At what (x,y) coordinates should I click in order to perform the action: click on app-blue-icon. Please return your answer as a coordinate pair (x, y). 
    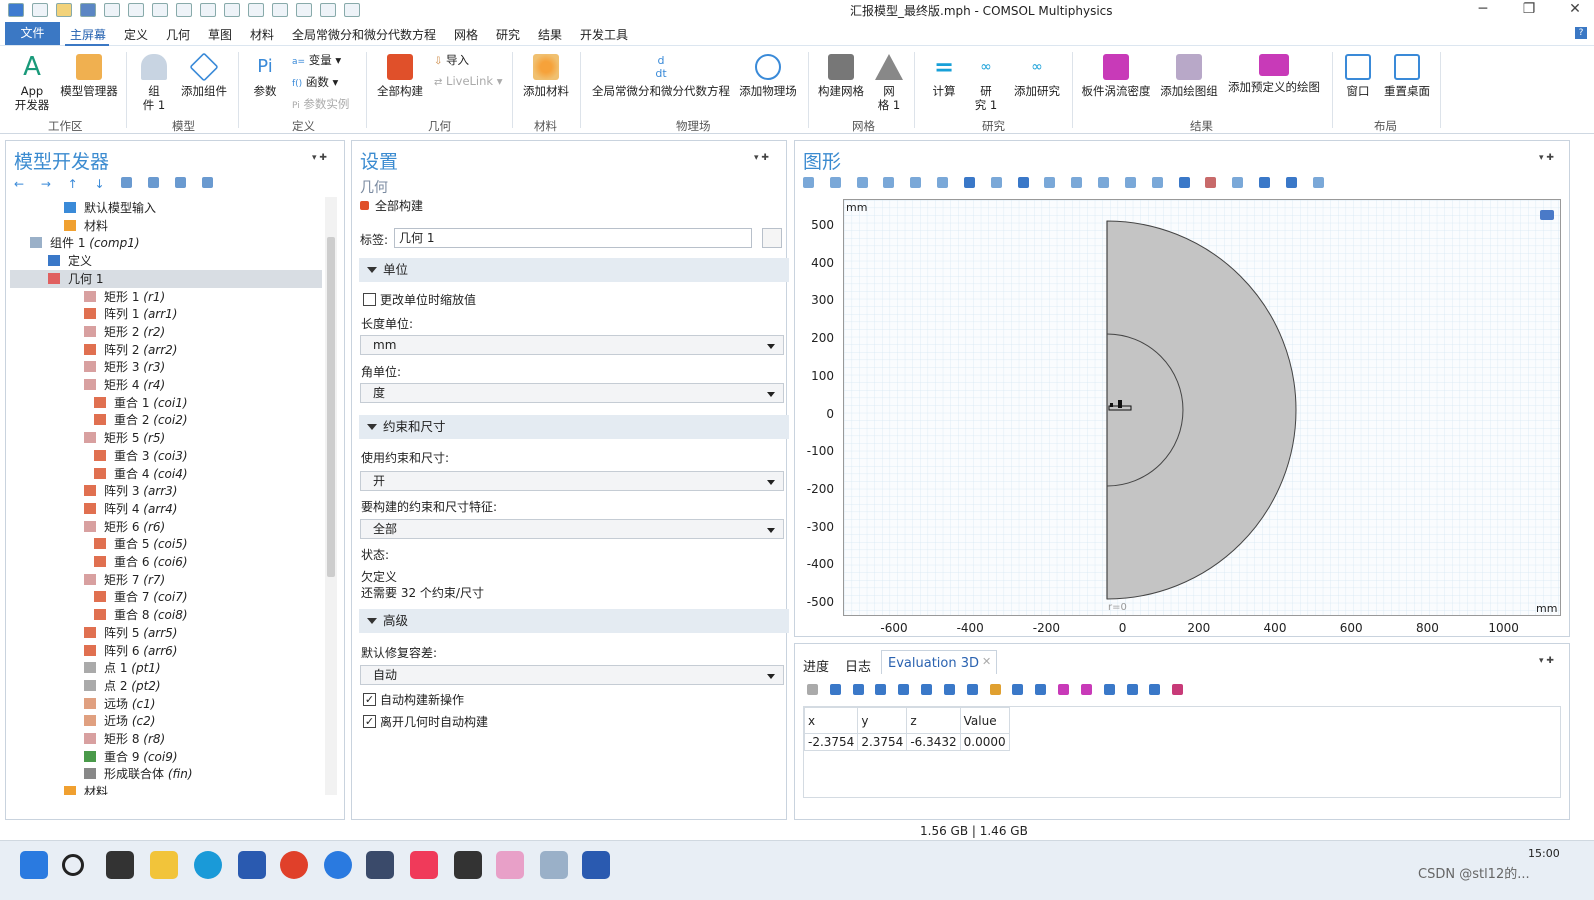
    Looking at the image, I should click on (338, 865).